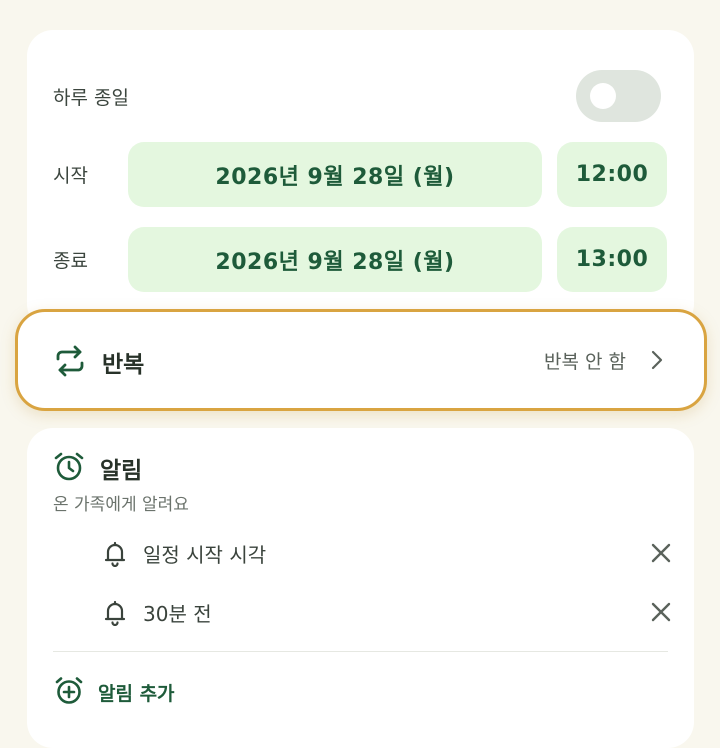 This screenshot has height=748, width=720. What do you see at coordinates (335, 259) in the screenshot?
I see `end-date-button: 2026년 9월 28일 (월)` at bounding box center [335, 259].